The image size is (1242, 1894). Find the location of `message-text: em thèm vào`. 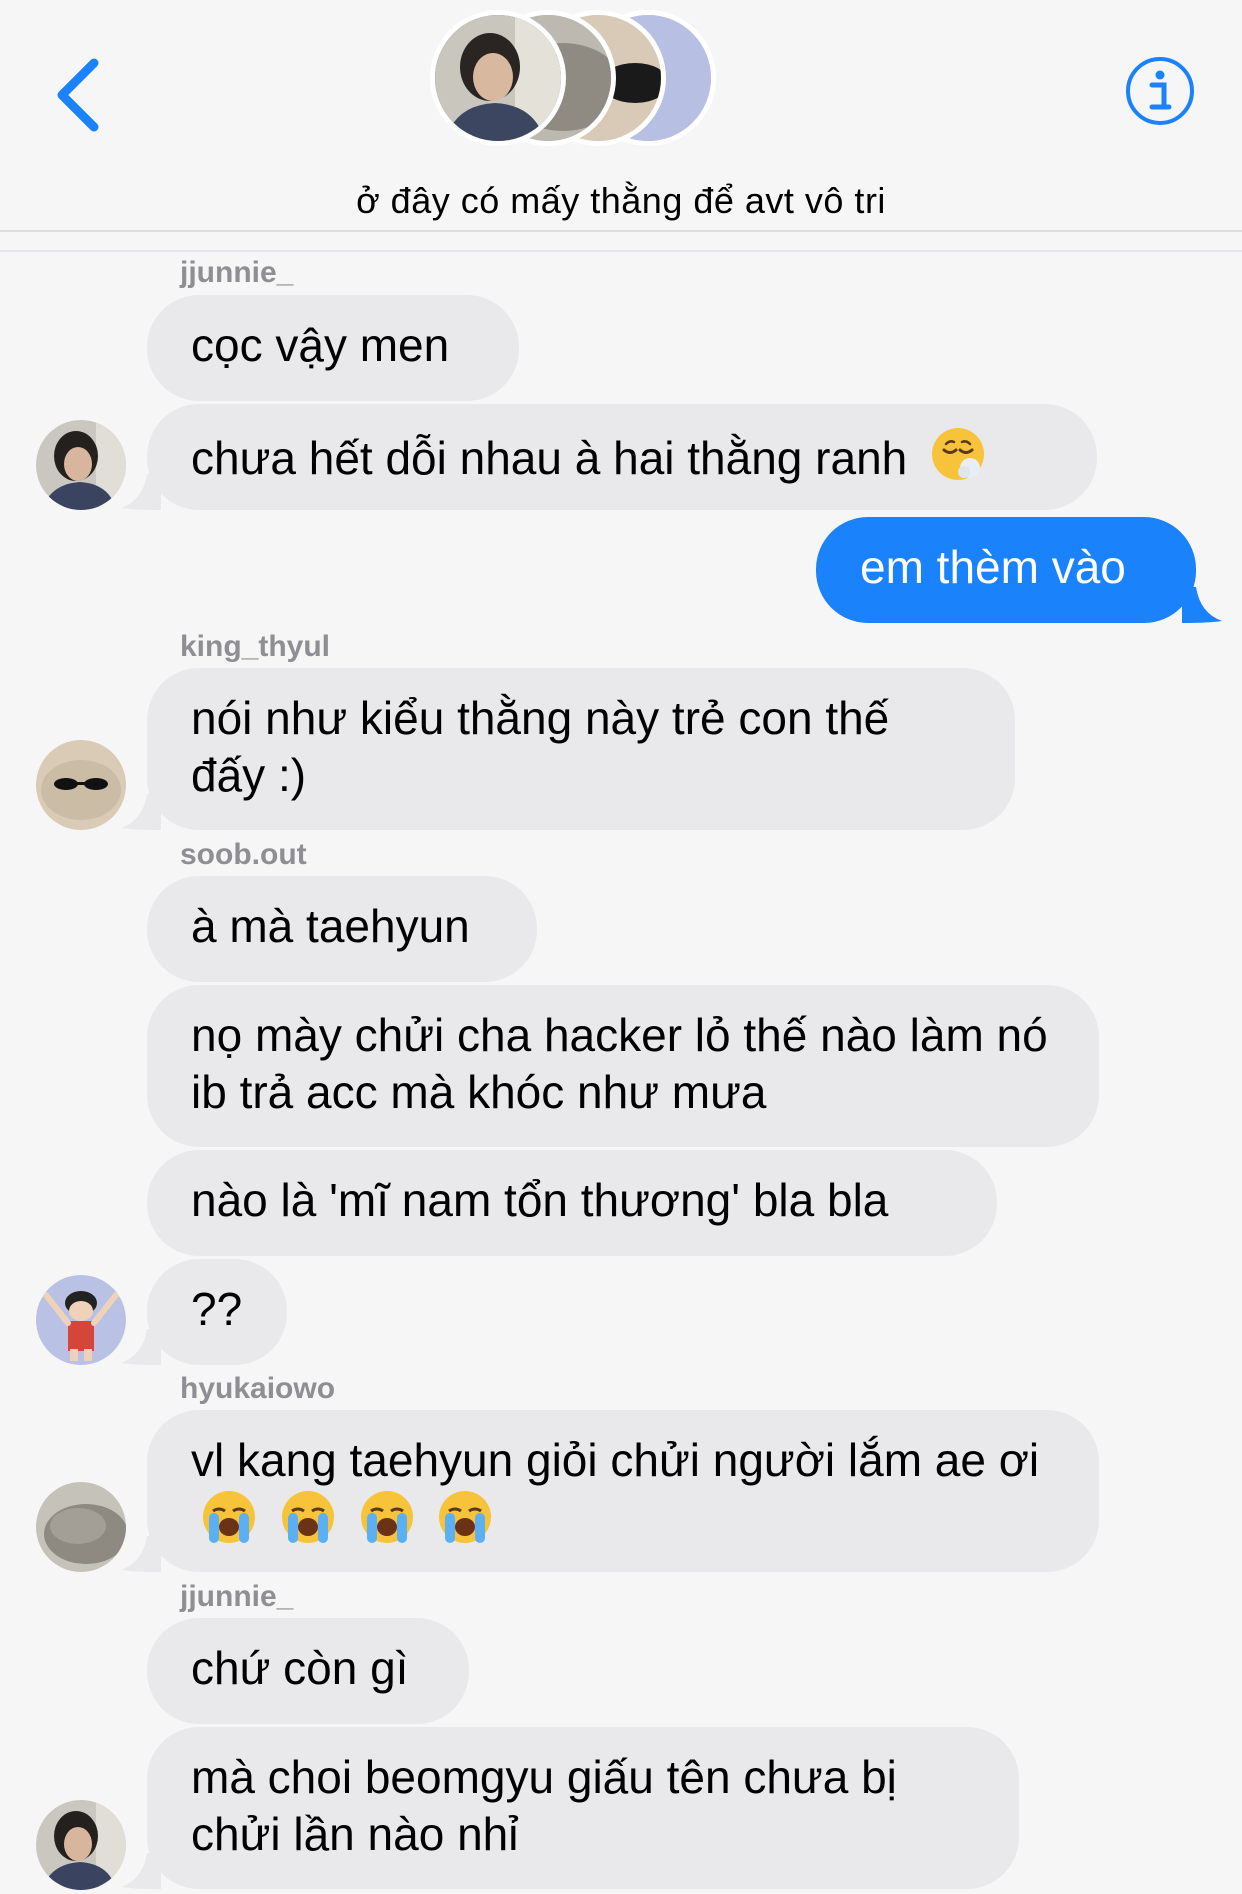

message-text: em thèm vào is located at coordinates (993, 567).